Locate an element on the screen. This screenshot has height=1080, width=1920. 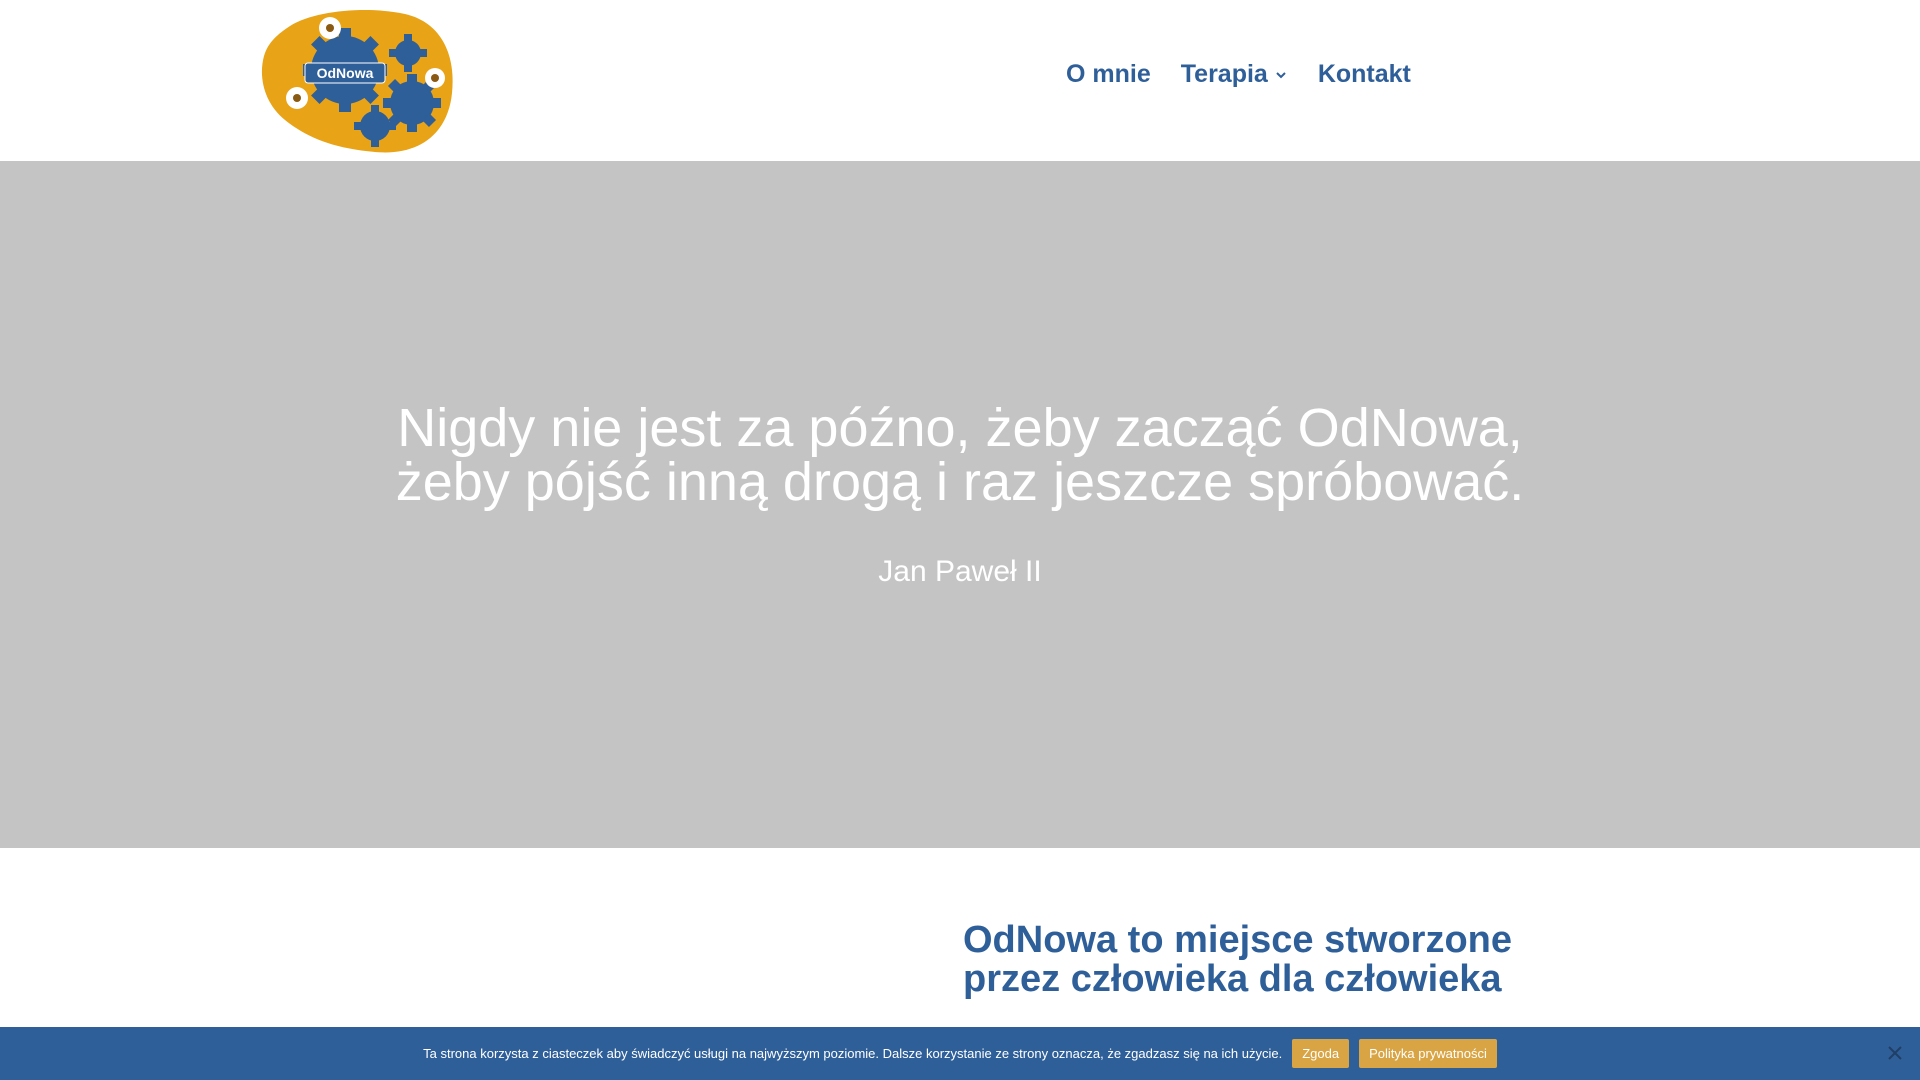
intro-heading-line: przez człowieka dla człowieka is located at coordinates (1232, 979).